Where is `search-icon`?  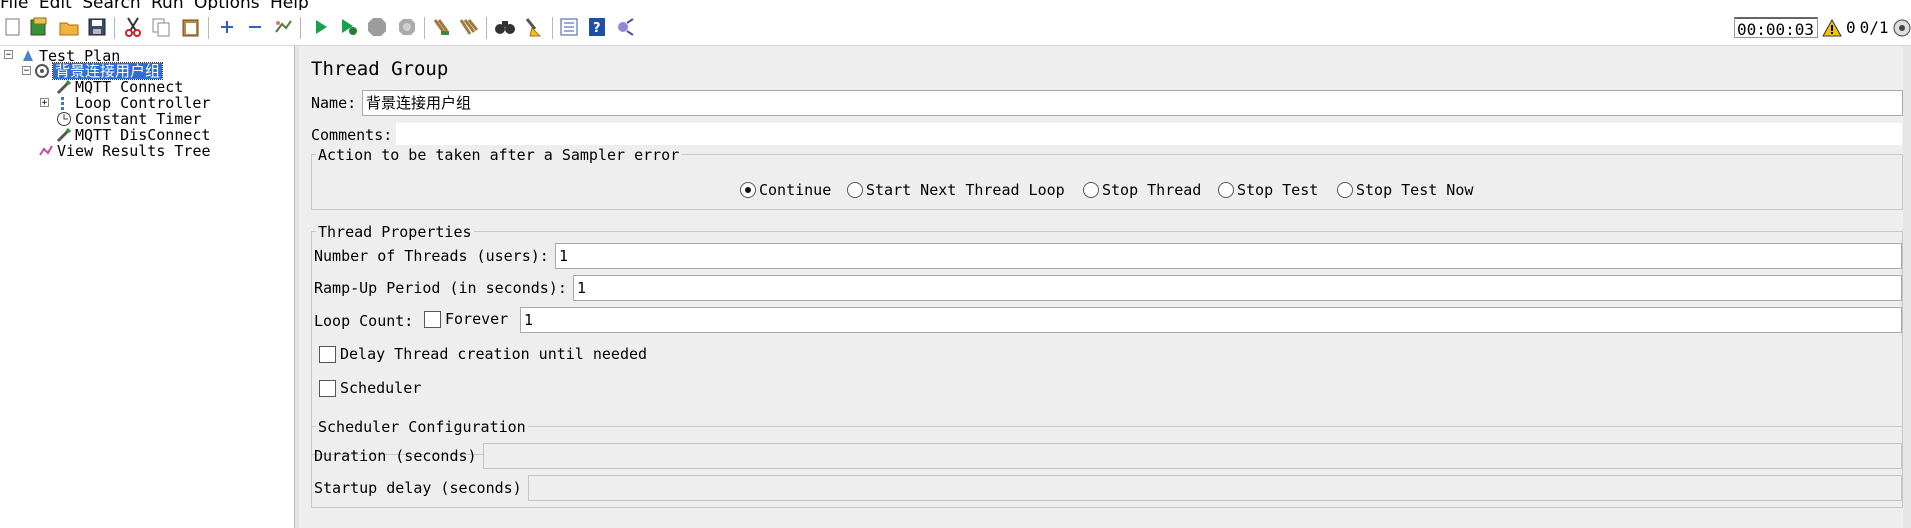
search-icon is located at coordinates (505, 27).